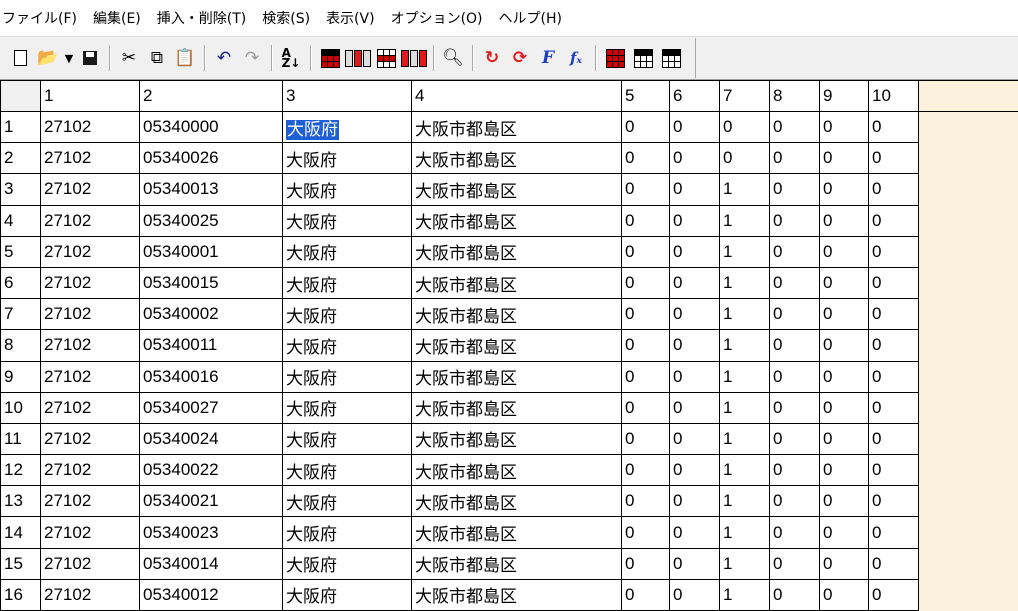 The image size is (1018, 611). Describe the element at coordinates (358, 58) in the screenshot. I see `insert-column-icon` at that location.